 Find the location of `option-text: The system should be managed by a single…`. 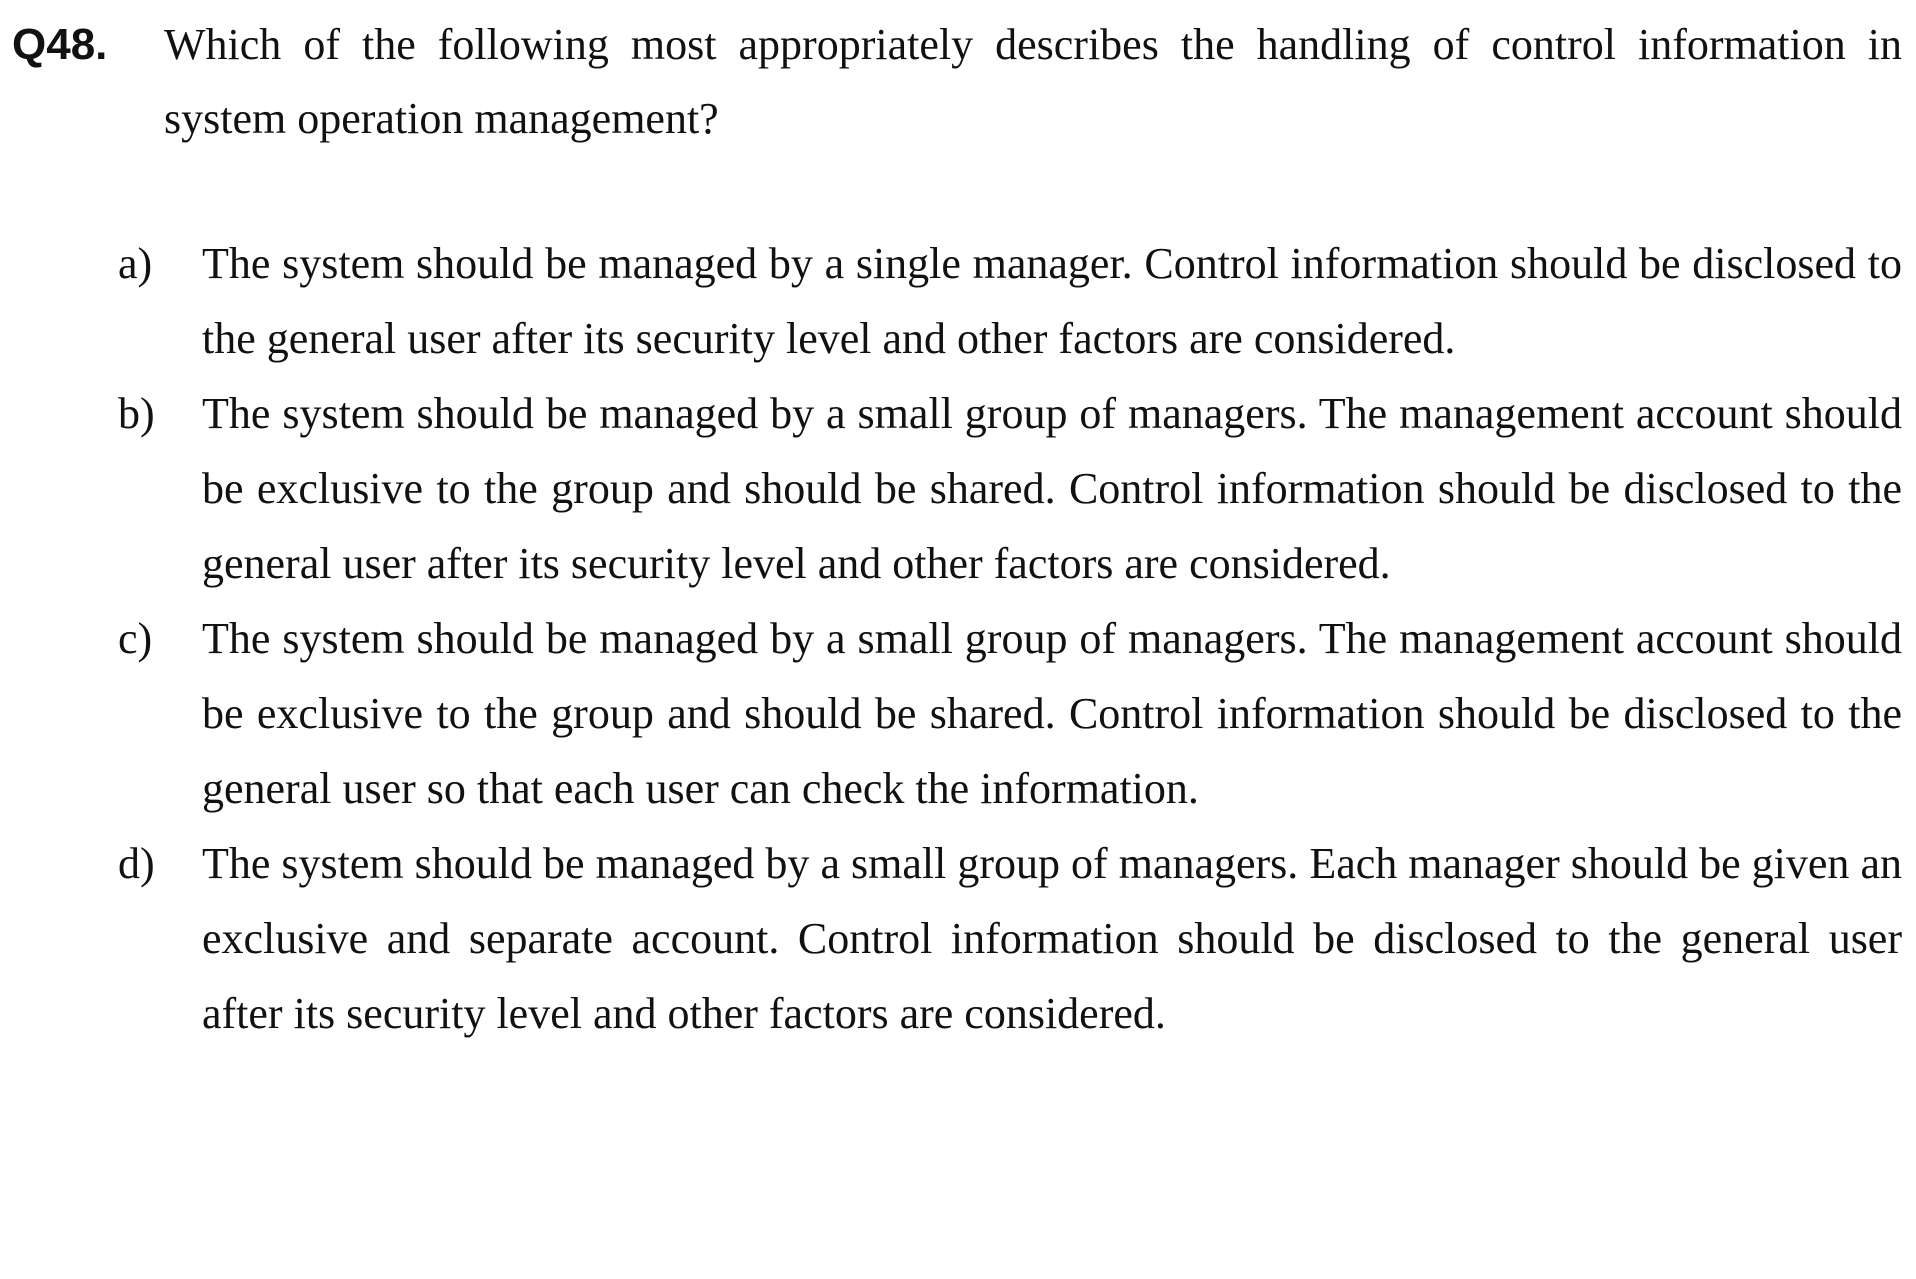

option-text: The system should be managed by a single… is located at coordinates (1052, 301).